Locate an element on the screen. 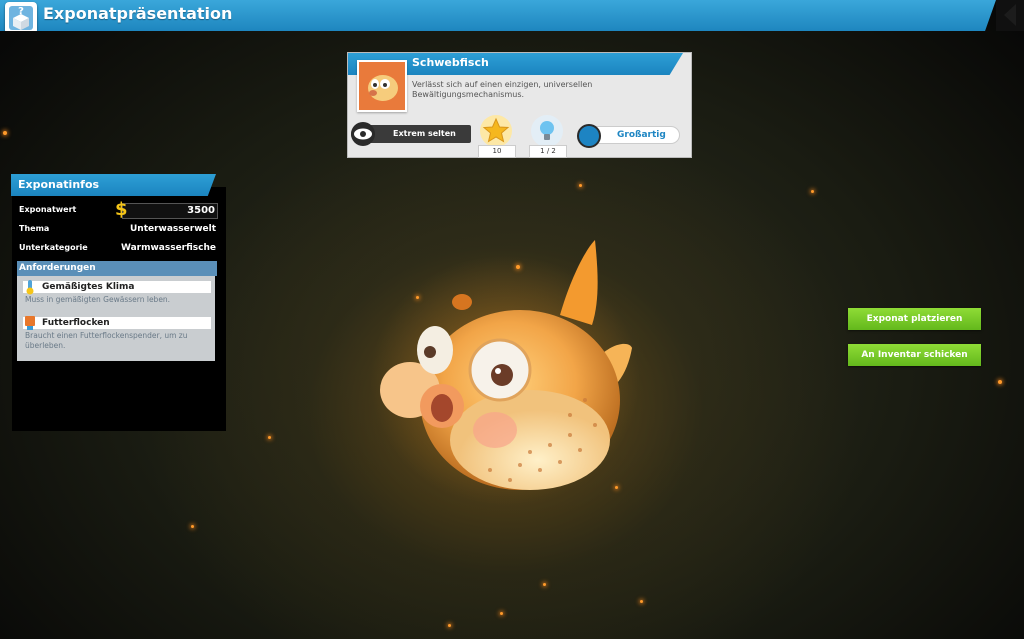 This screenshot has height=639, width=1024. row-label-subcategory: Unterkategorie is located at coordinates (53, 247).